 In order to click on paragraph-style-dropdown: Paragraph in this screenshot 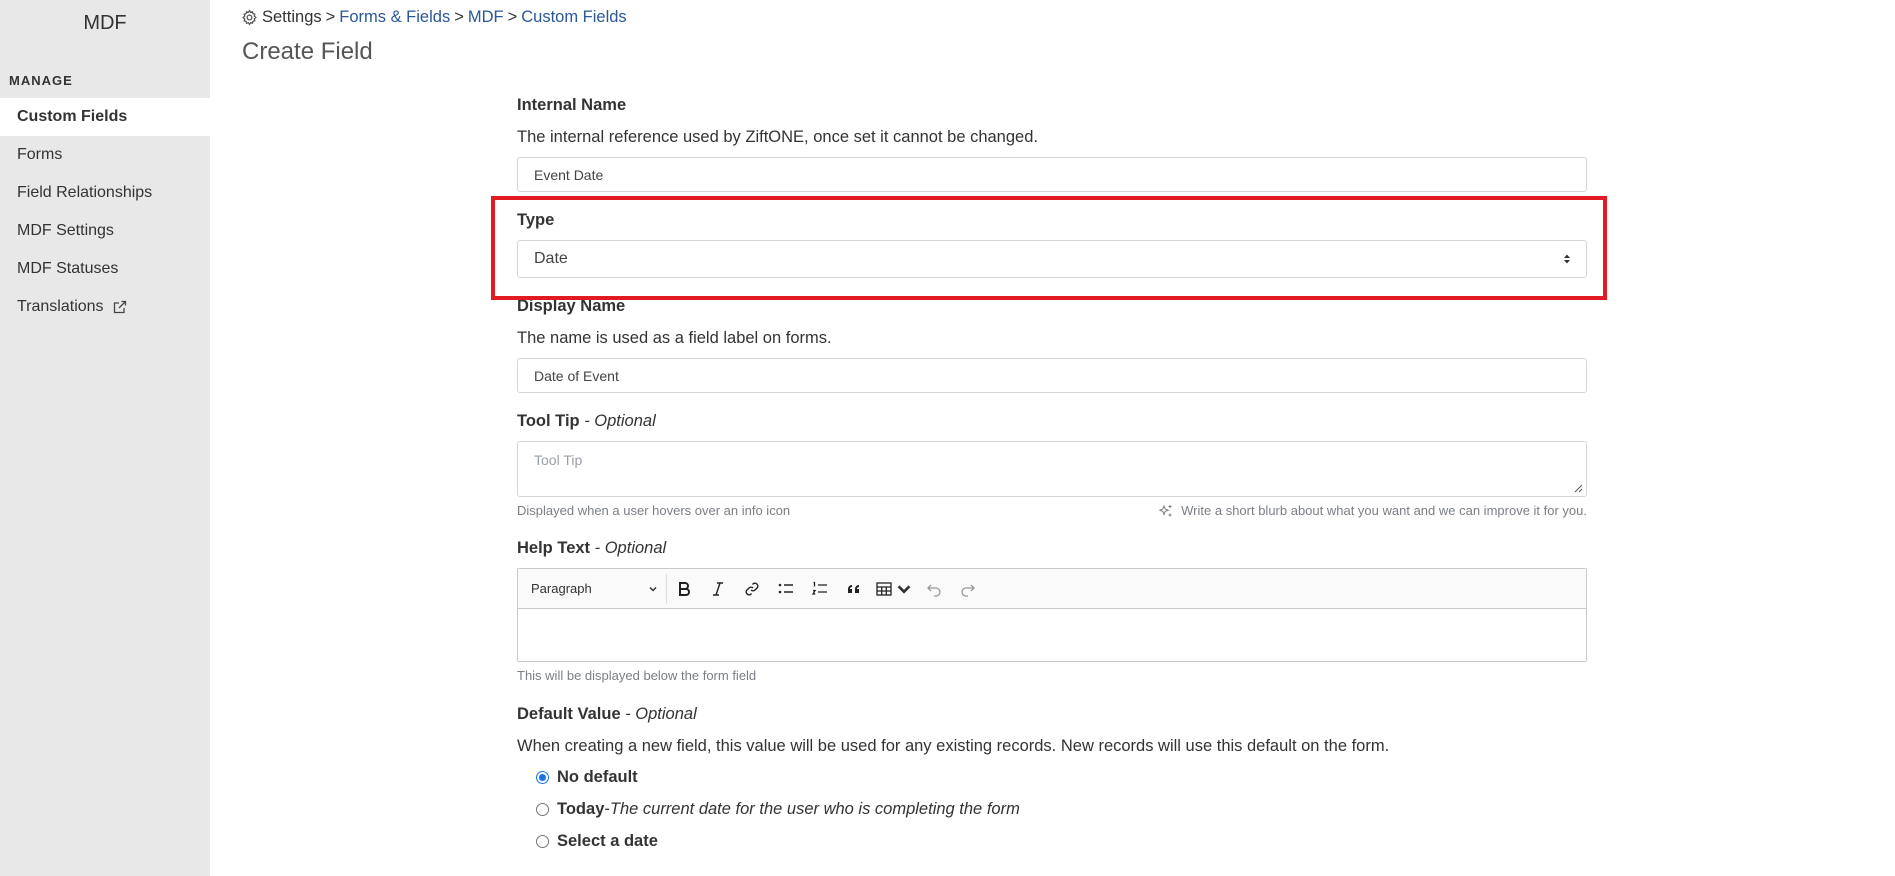, I will do `click(594, 588)`.